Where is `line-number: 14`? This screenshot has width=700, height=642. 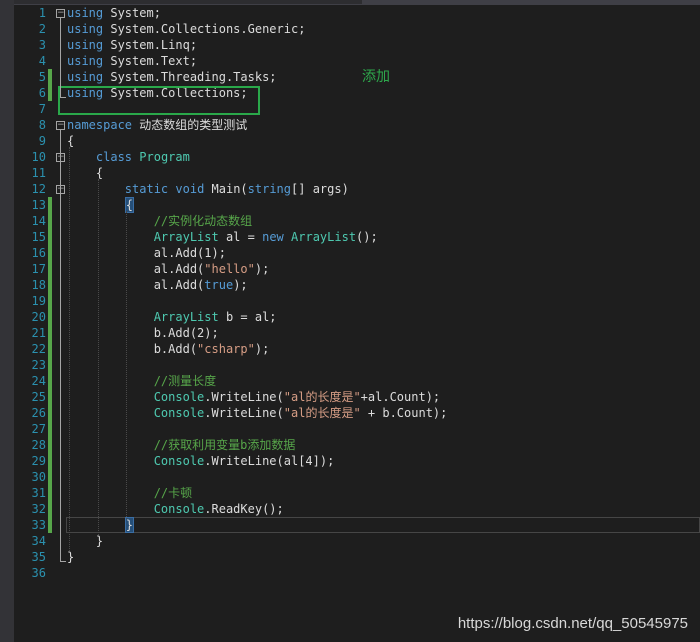
line-number: 14 is located at coordinates (38, 221).